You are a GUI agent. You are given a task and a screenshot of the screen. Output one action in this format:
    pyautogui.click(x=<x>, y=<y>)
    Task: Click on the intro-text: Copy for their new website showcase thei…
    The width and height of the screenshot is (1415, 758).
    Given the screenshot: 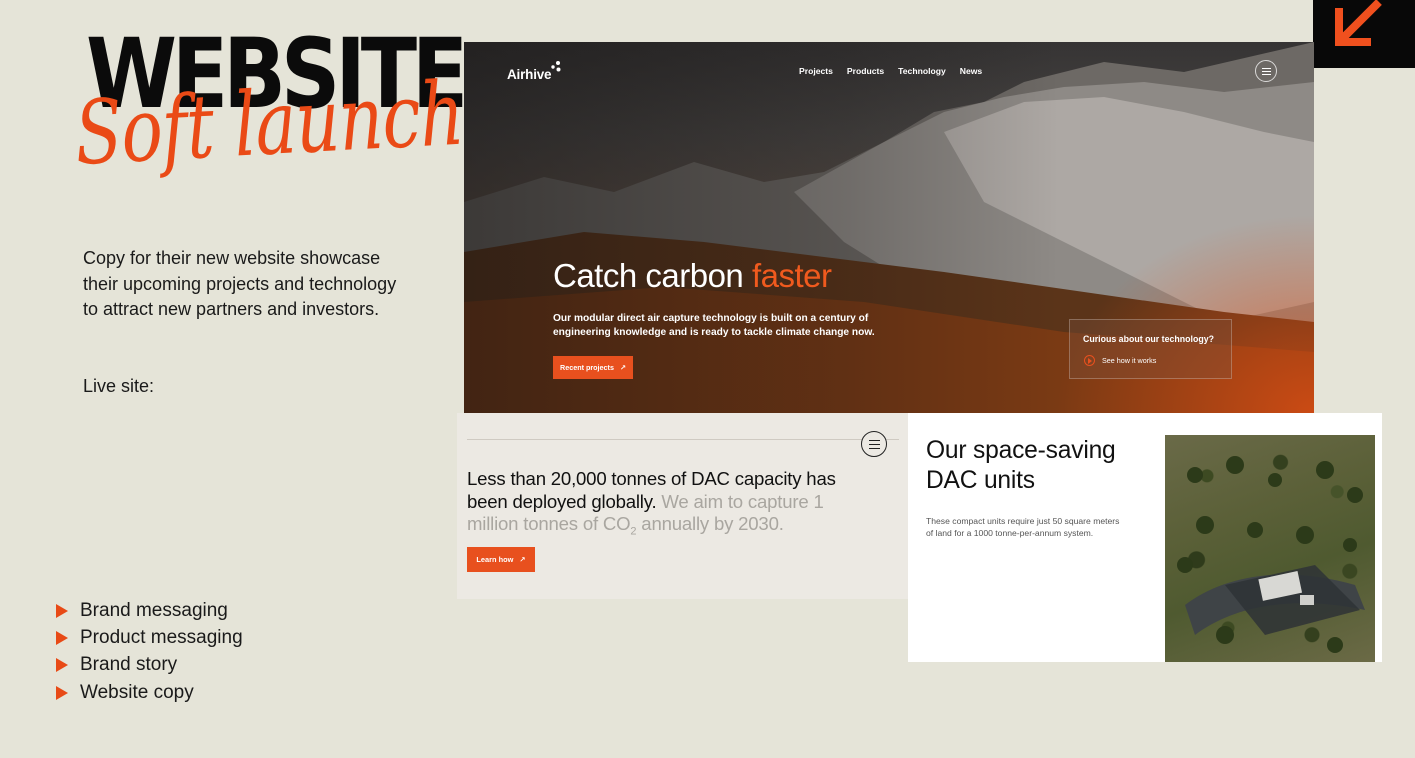 What is the action you would take?
    pyautogui.click(x=240, y=284)
    